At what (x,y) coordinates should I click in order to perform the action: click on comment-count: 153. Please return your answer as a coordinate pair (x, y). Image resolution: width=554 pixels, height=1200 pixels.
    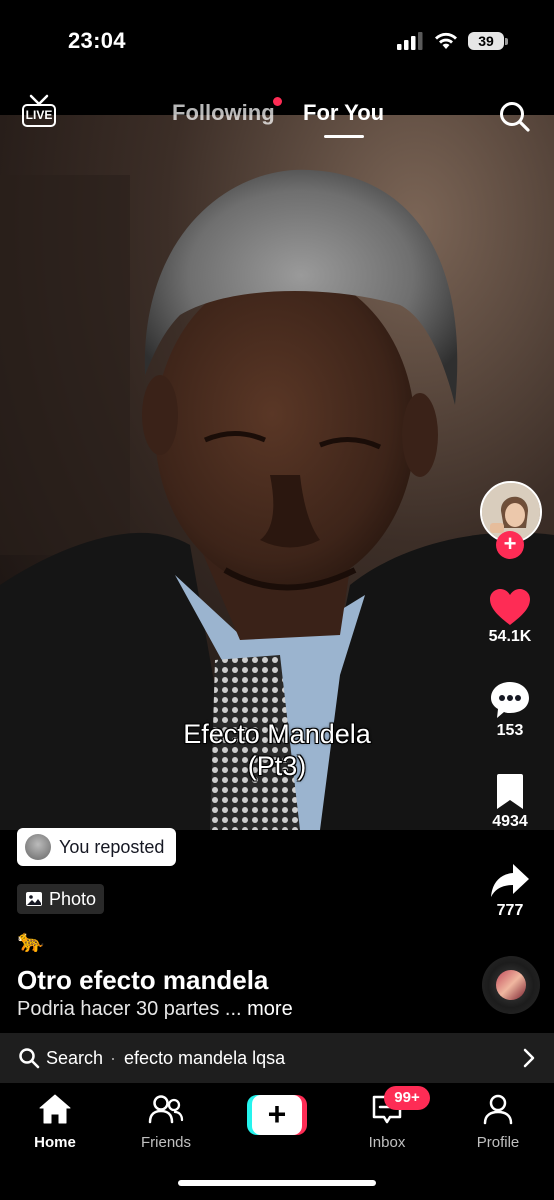
    Looking at the image, I should click on (510, 730).